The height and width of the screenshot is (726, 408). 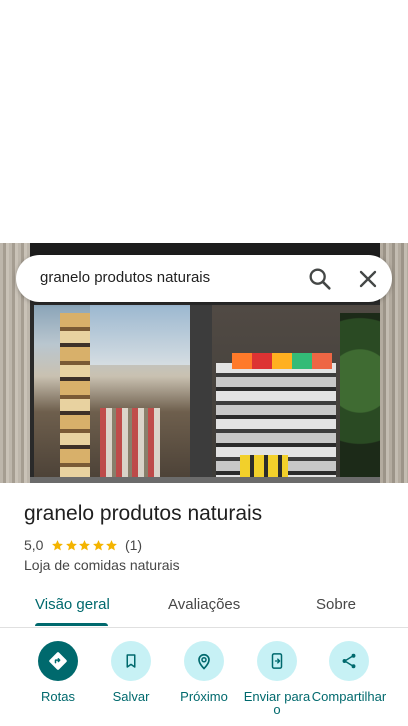 What do you see at coordinates (71, 624) in the screenshot?
I see `active-tab-indicator` at bounding box center [71, 624].